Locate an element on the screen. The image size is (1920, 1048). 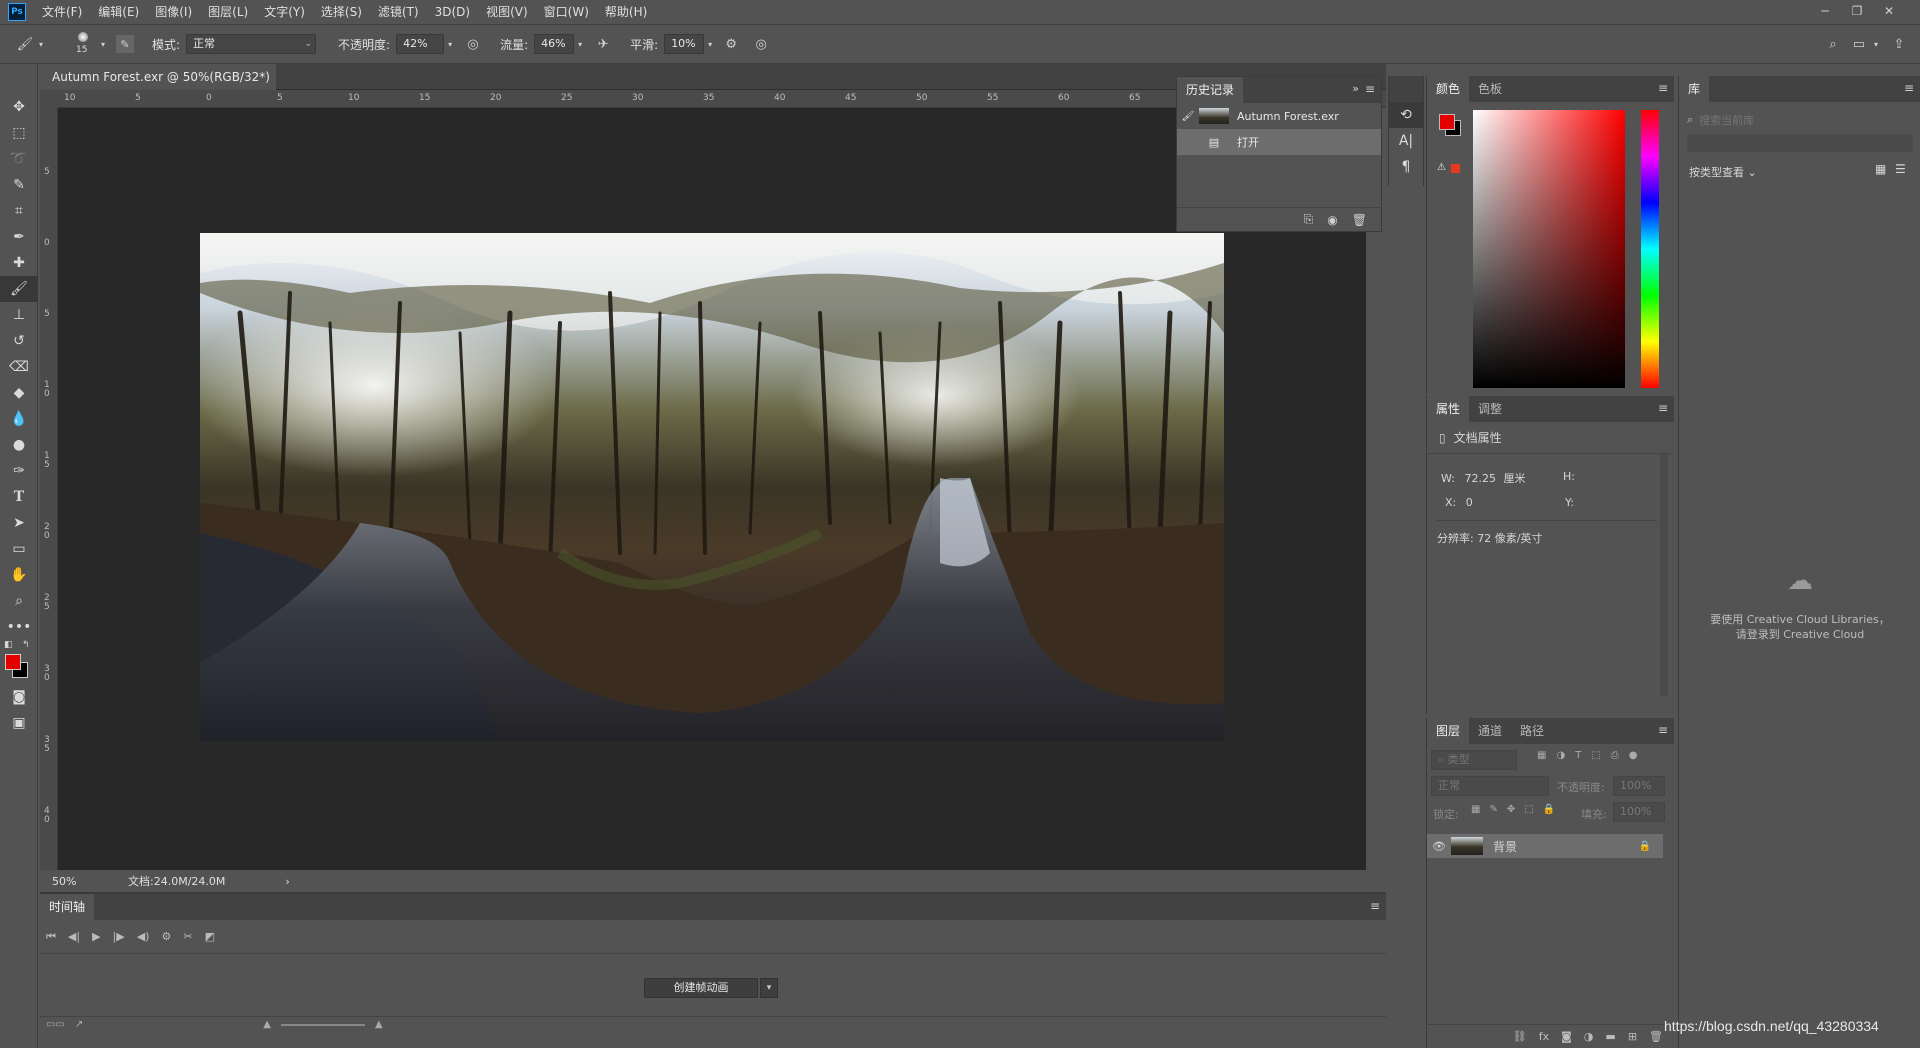
blur-tool-icon: 💧 is located at coordinates (19, 419).